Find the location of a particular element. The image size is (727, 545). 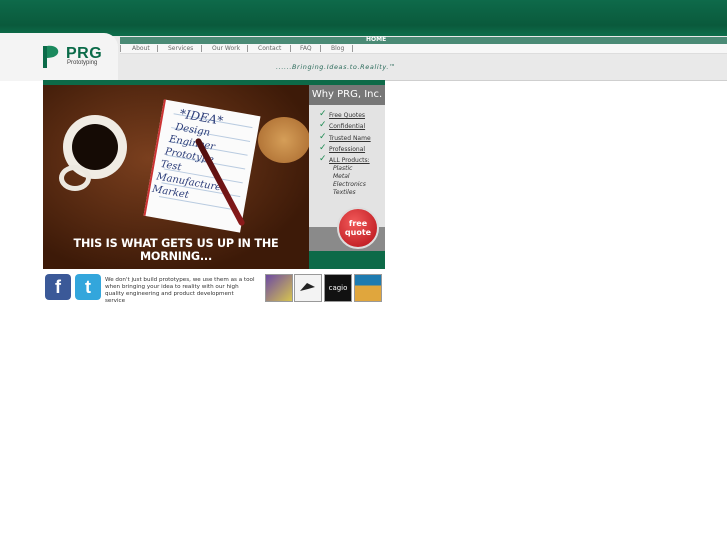

cup-handle is located at coordinates (75, 178).